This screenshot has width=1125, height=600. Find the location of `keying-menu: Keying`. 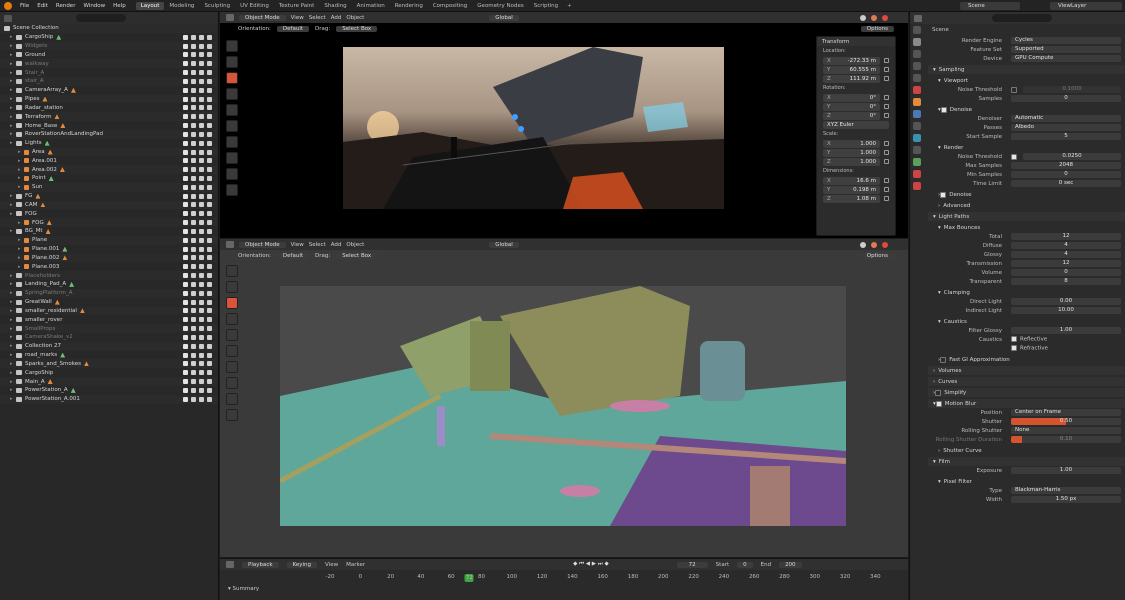

keying-menu: Keying is located at coordinates (302, 564).